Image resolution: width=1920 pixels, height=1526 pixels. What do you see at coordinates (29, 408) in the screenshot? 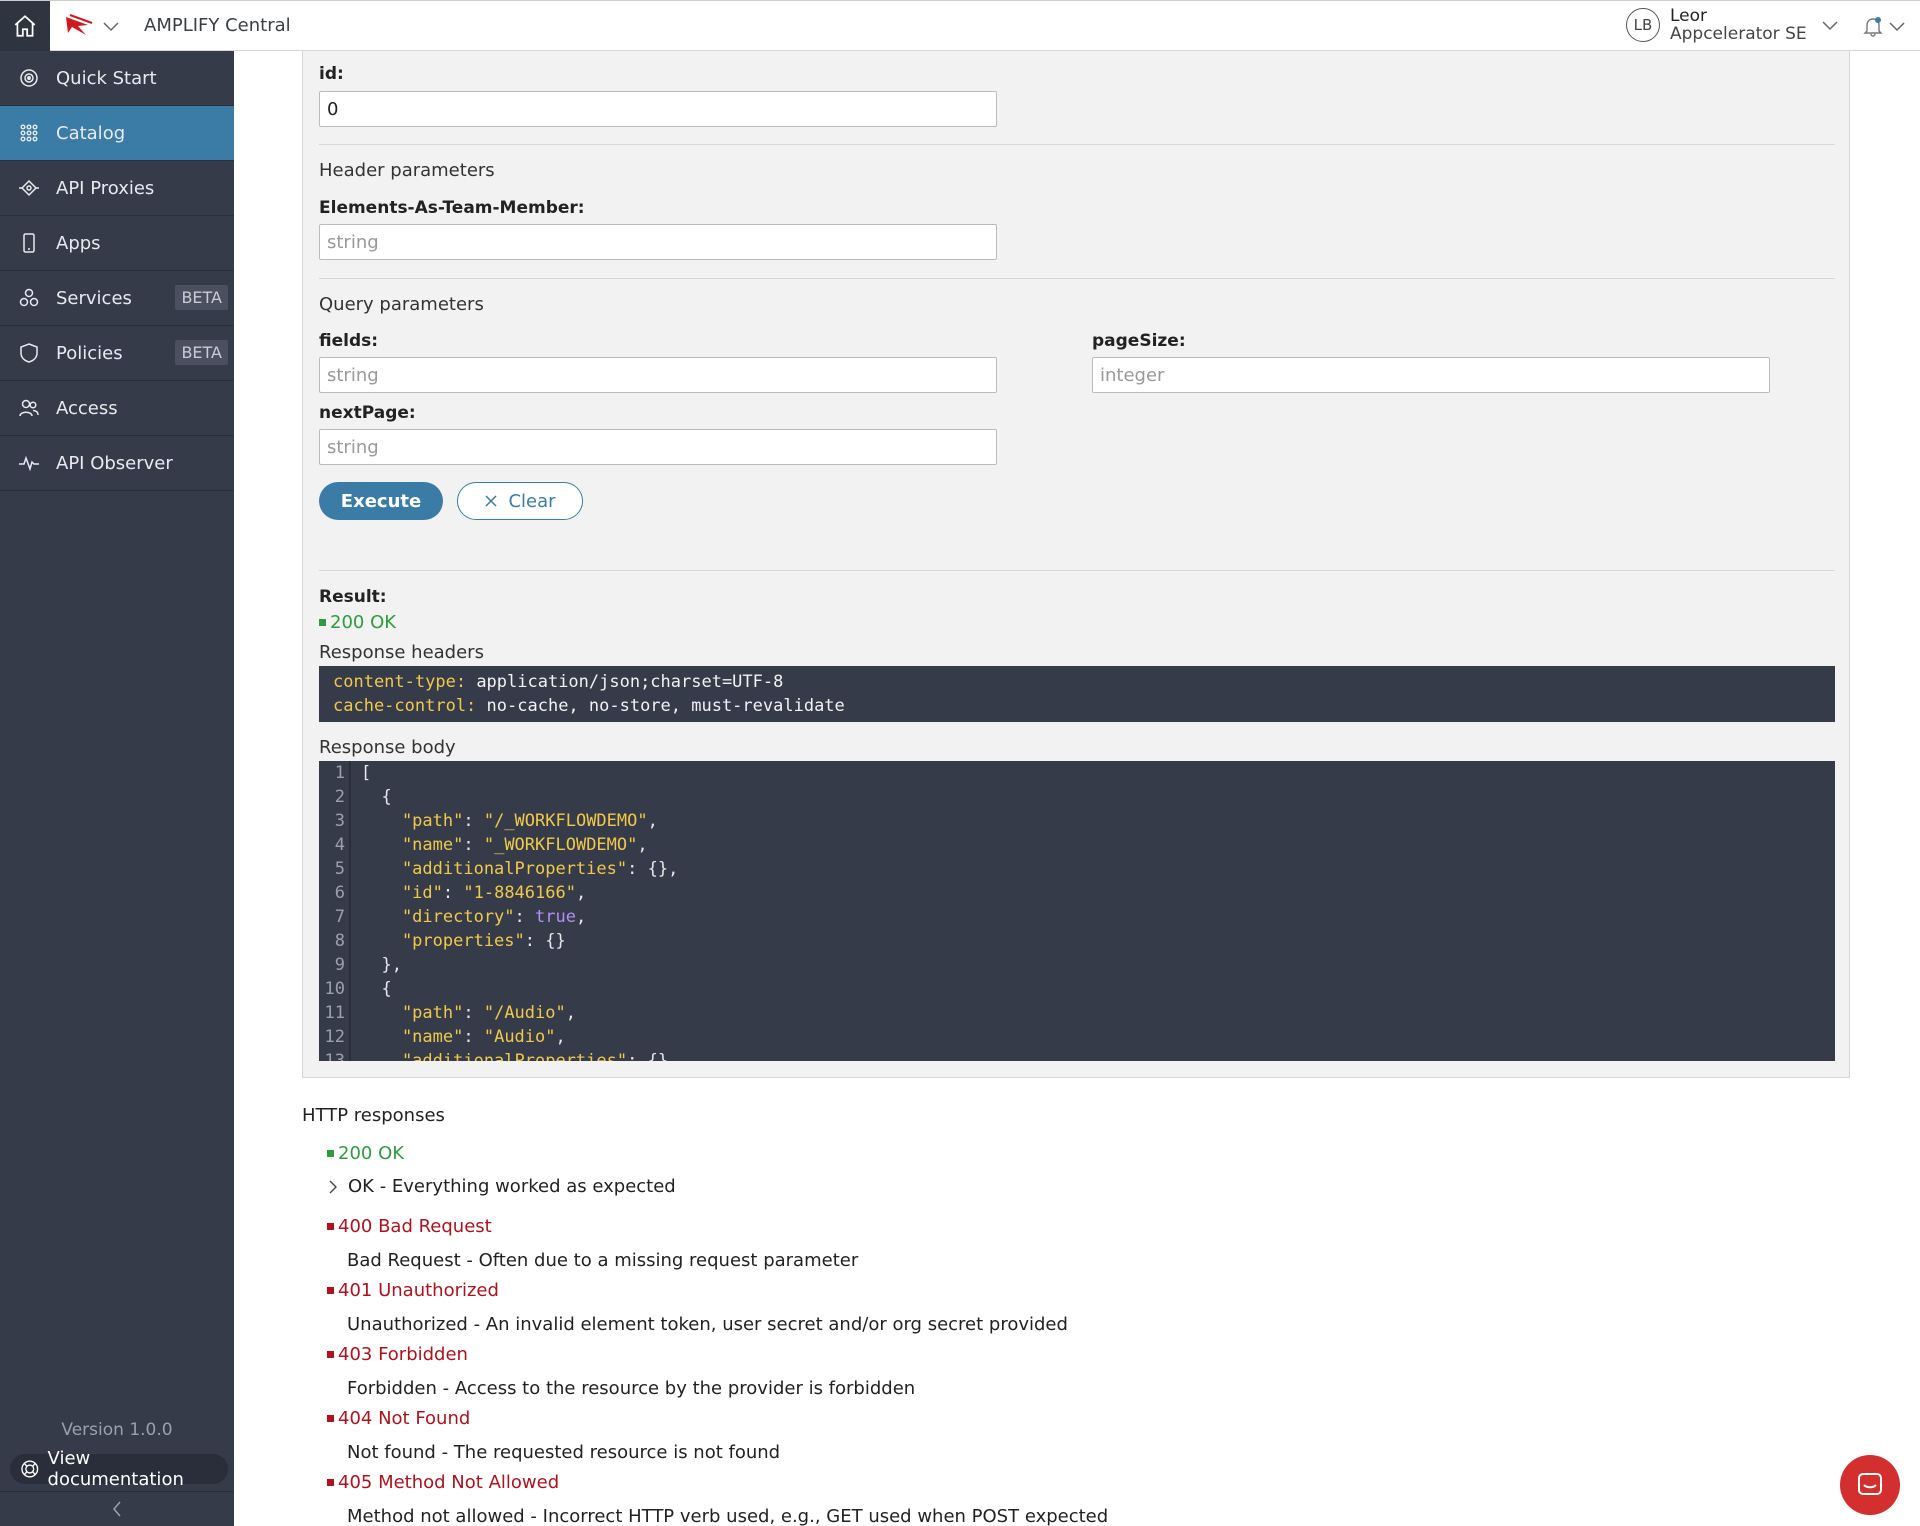
I see `users-icon` at bounding box center [29, 408].